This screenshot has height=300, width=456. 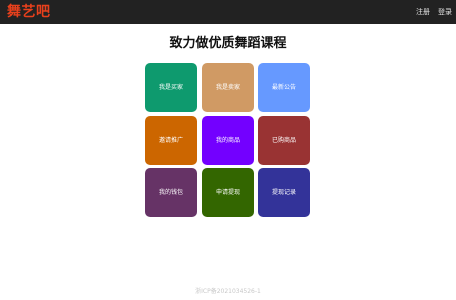 I want to click on tile-announcements: 最新公告, so click(x=284, y=87).